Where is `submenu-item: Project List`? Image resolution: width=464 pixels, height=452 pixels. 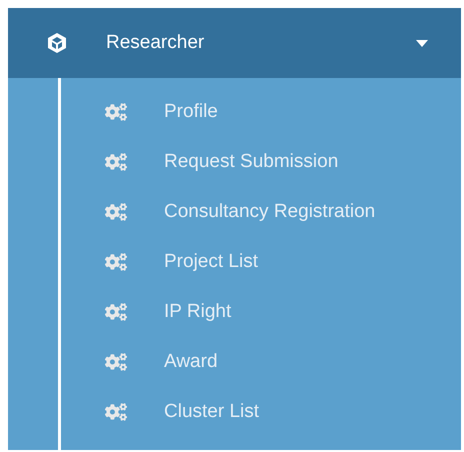
submenu-item: Project List is located at coordinates (240, 262).